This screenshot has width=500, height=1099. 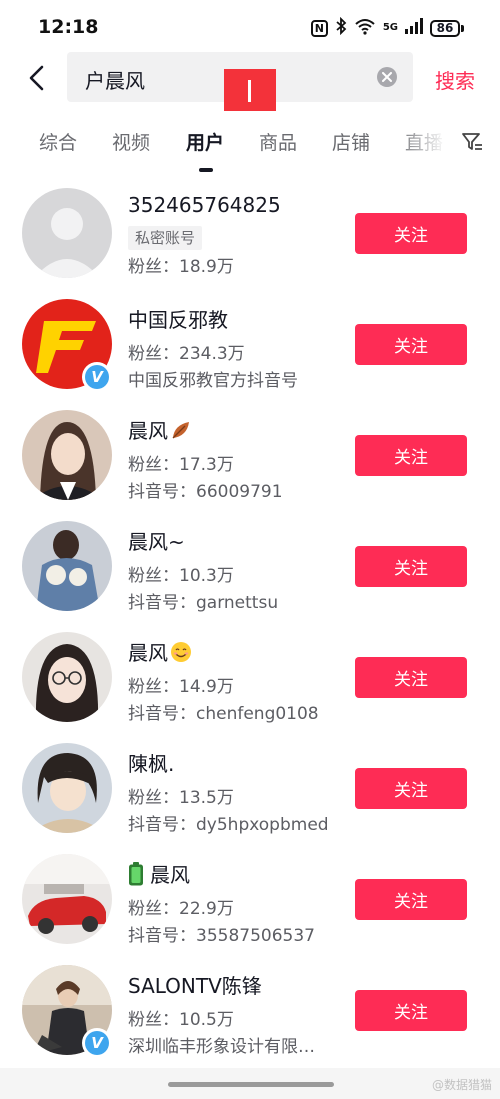 What do you see at coordinates (131, 141) in the screenshot?
I see `tab-videos: 视频` at bounding box center [131, 141].